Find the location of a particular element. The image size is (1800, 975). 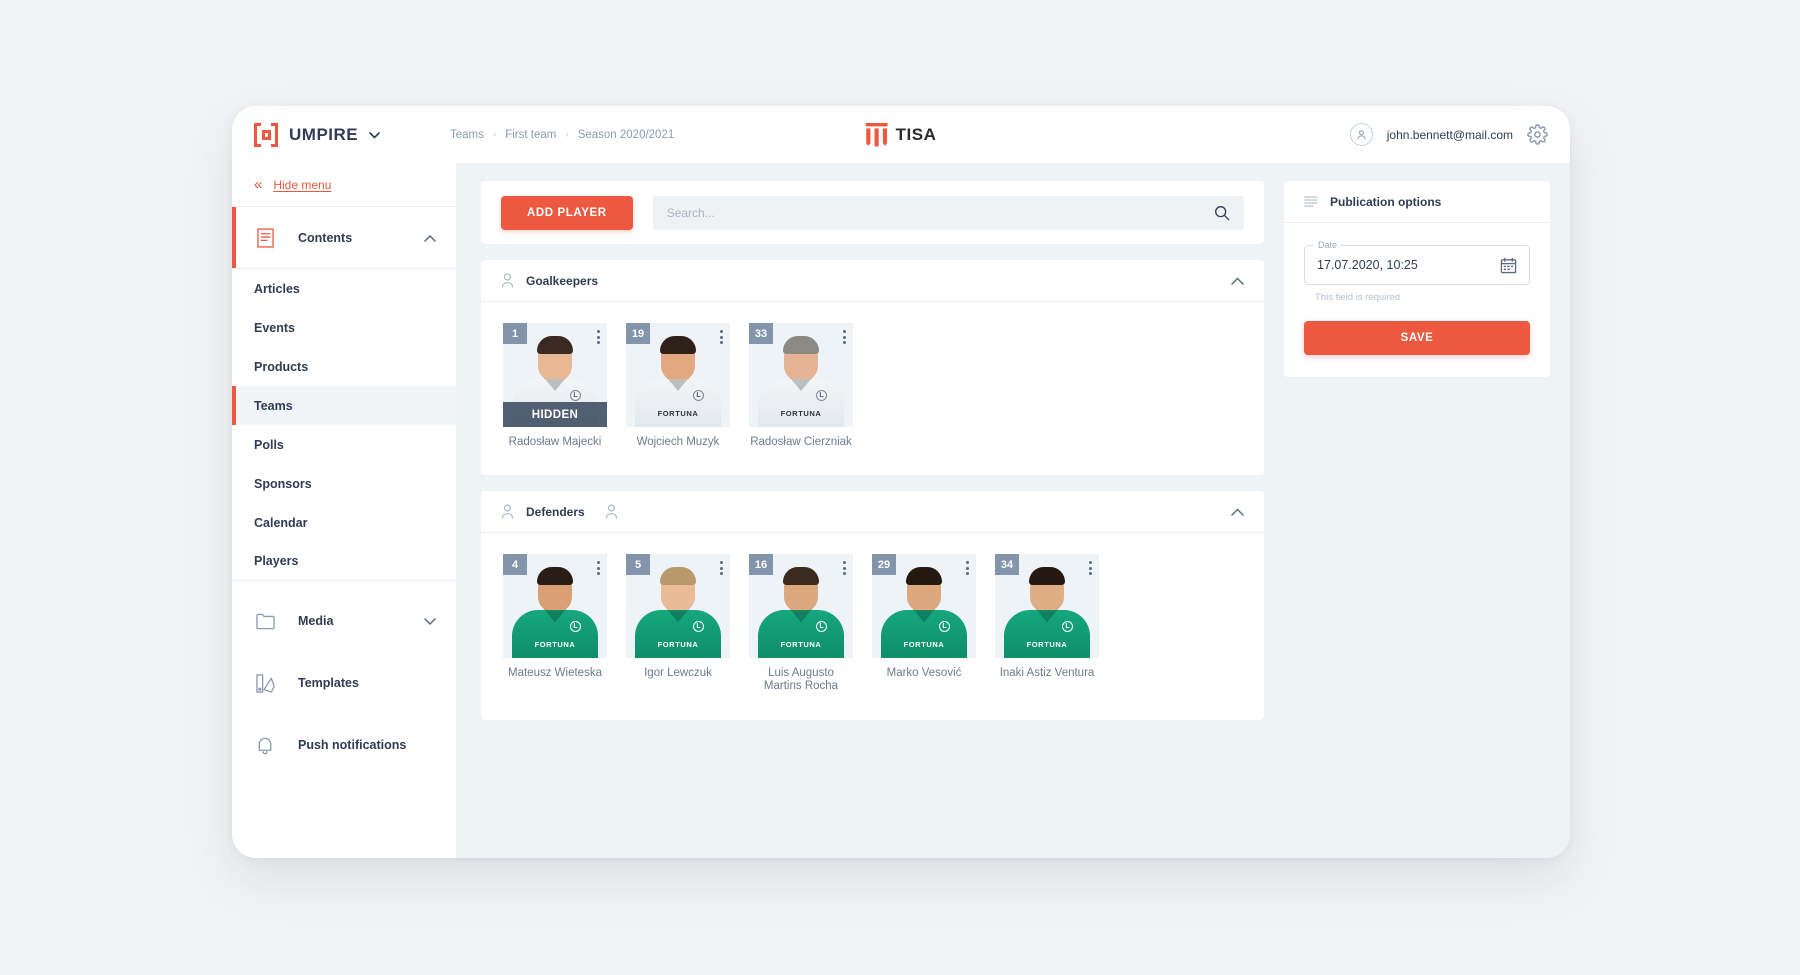

search-icon is located at coordinates (1222, 213).